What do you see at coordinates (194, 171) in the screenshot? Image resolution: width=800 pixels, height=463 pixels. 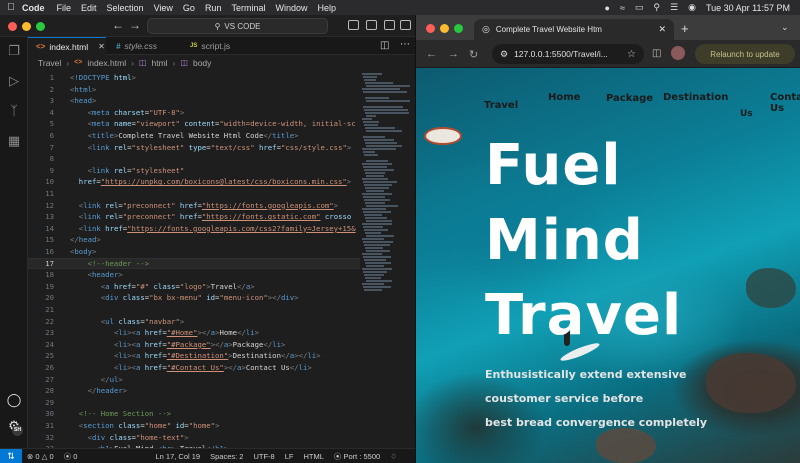 I see `code-line: 9 <link rel="stylesheet"` at bounding box center [194, 171].